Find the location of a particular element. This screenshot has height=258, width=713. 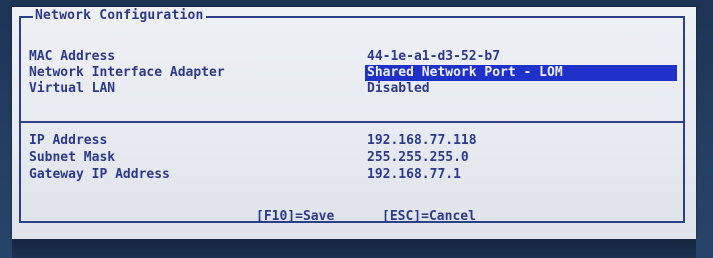

section-divider is located at coordinates (352, 122).